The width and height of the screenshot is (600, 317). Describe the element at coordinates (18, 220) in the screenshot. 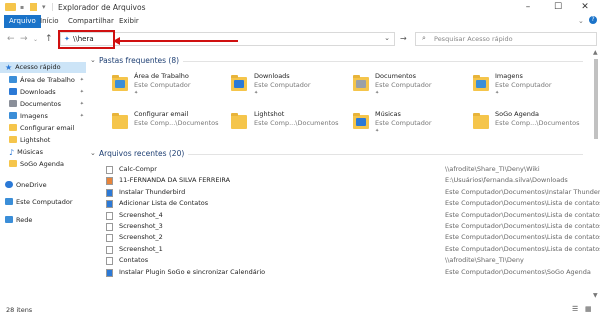

I see `sidebar-item-network: Rede` at that location.